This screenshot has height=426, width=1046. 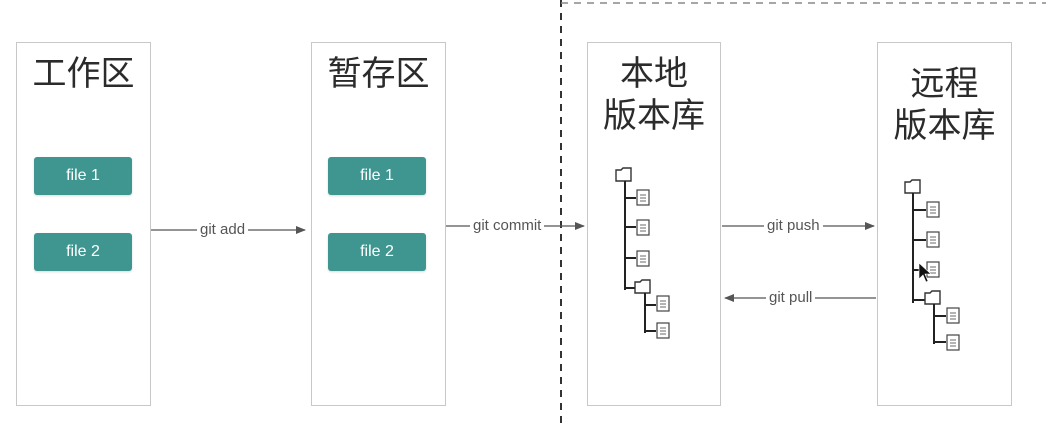 I want to click on git-push-label: git push, so click(x=793, y=226).